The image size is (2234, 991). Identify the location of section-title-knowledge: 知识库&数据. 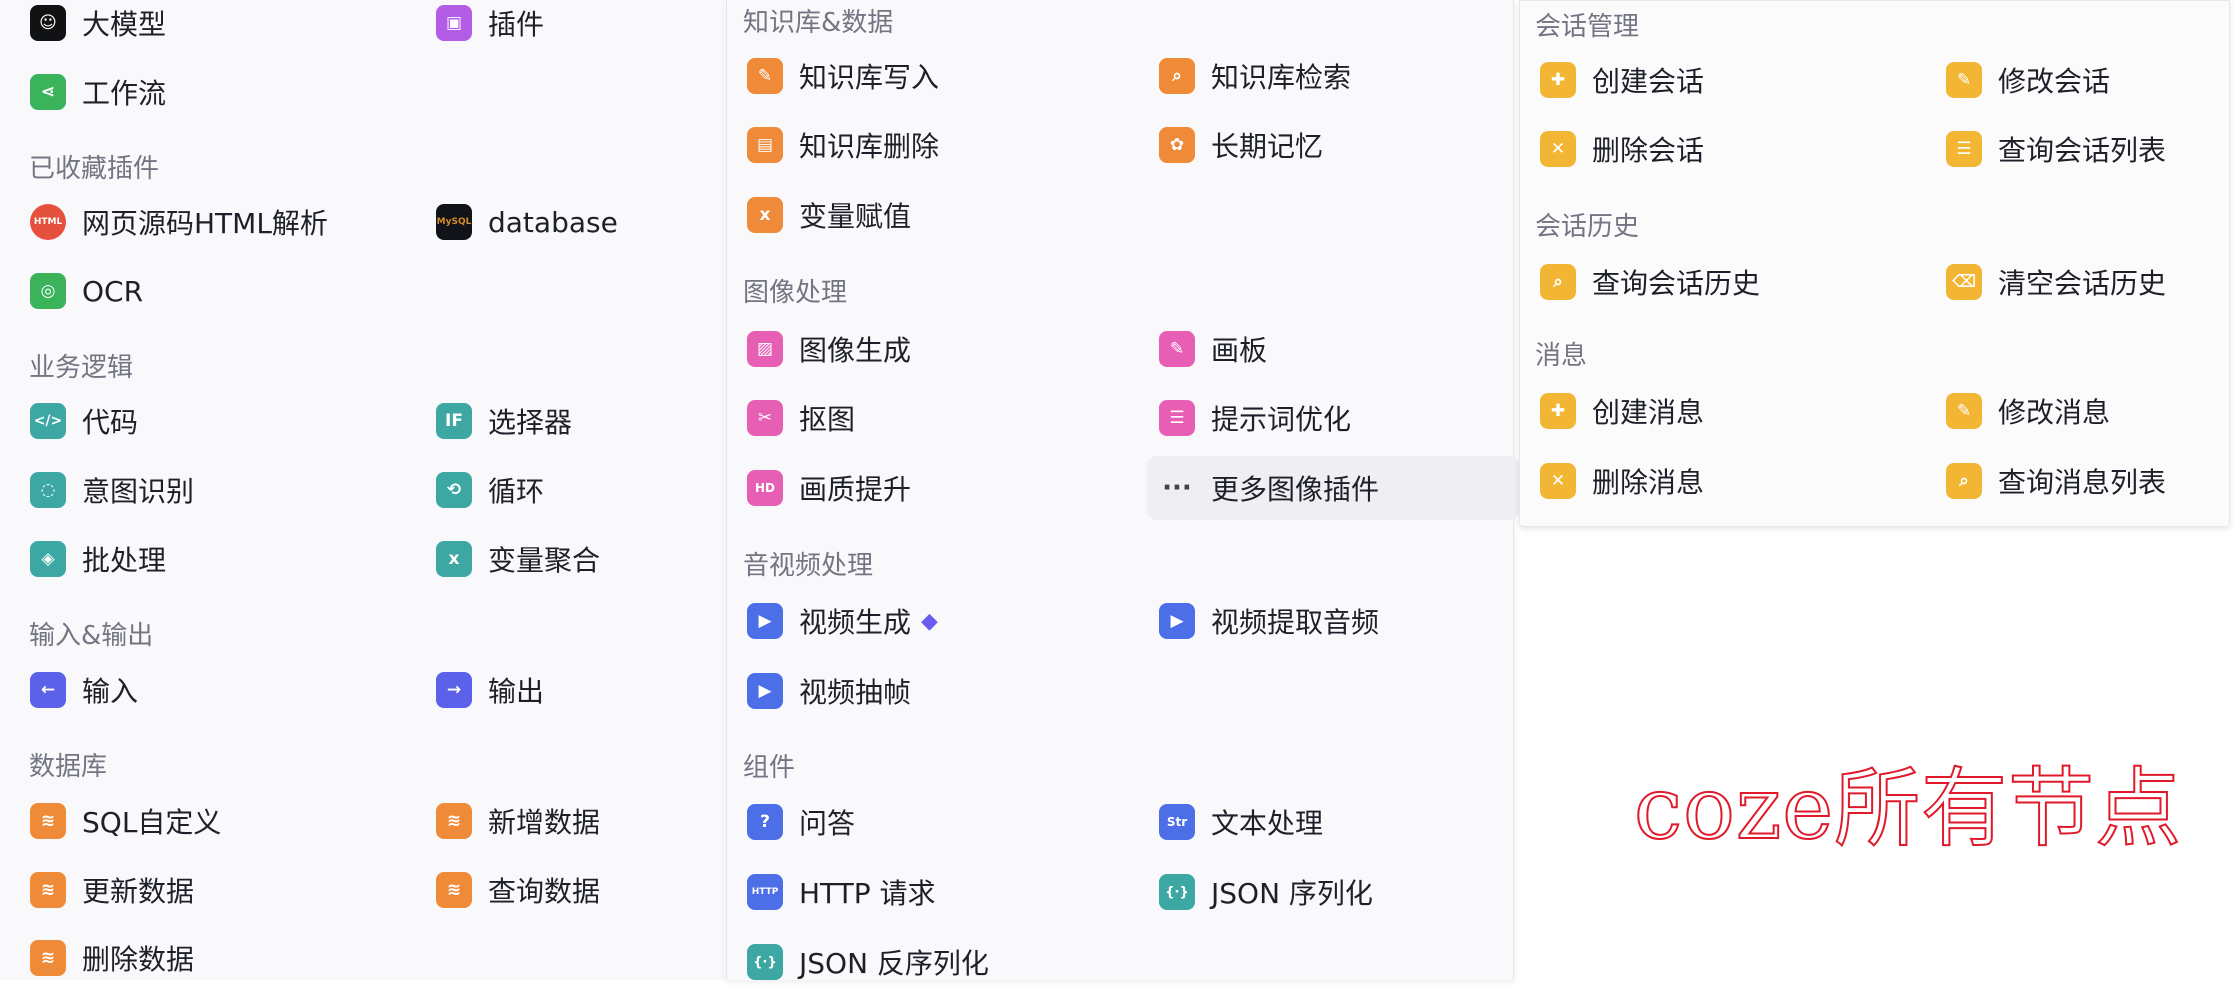
(818, 23).